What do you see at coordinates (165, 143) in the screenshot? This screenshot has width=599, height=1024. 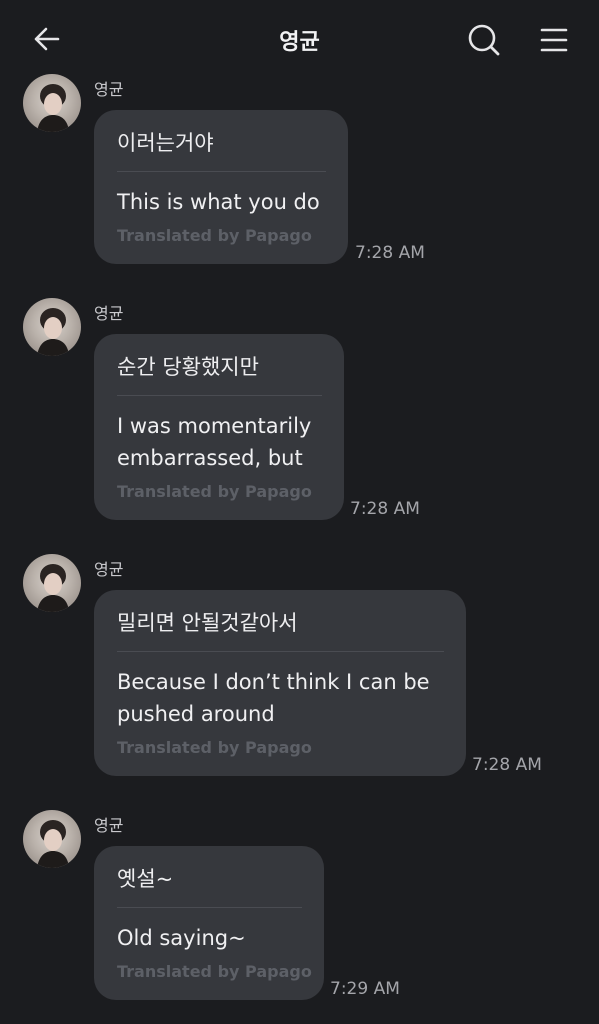 I see `original-text: 이러는거야` at bounding box center [165, 143].